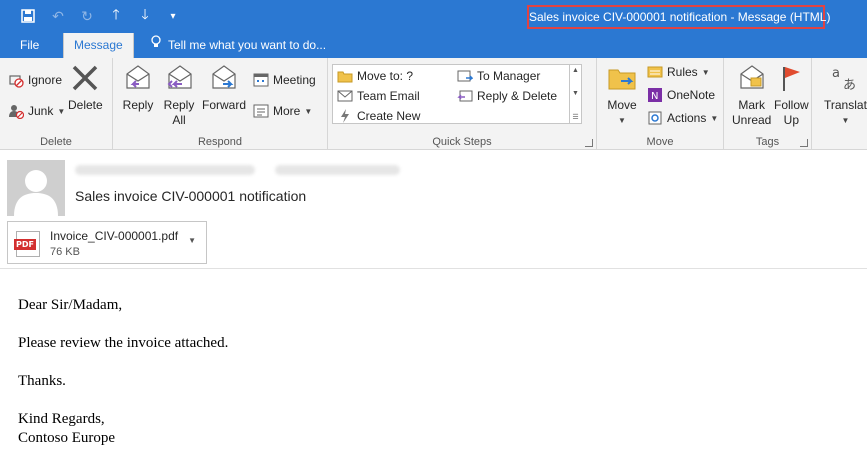  What do you see at coordinates (622, 105) in the screenshot?
I see `move-label: Move` at bounding box center [622, 105].